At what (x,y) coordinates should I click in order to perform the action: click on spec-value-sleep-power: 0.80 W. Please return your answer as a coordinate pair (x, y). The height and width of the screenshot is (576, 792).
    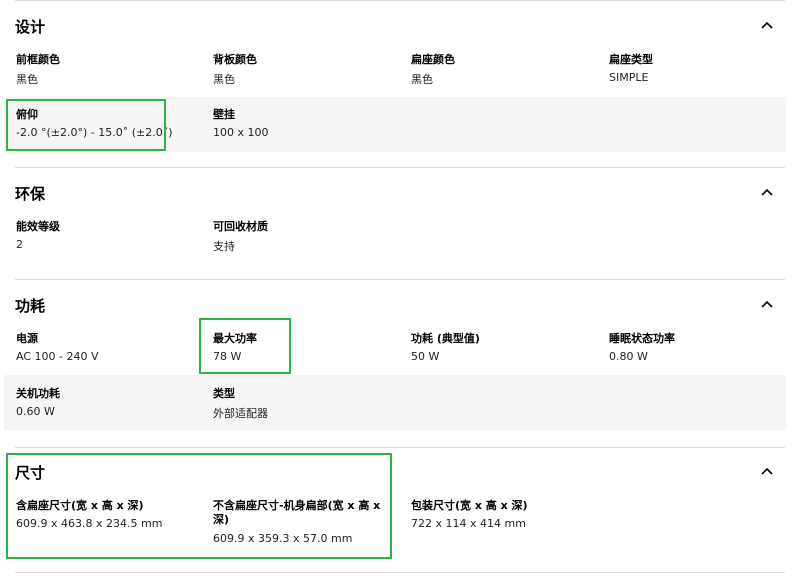
    Looking at the image, I should click on (628, 356).